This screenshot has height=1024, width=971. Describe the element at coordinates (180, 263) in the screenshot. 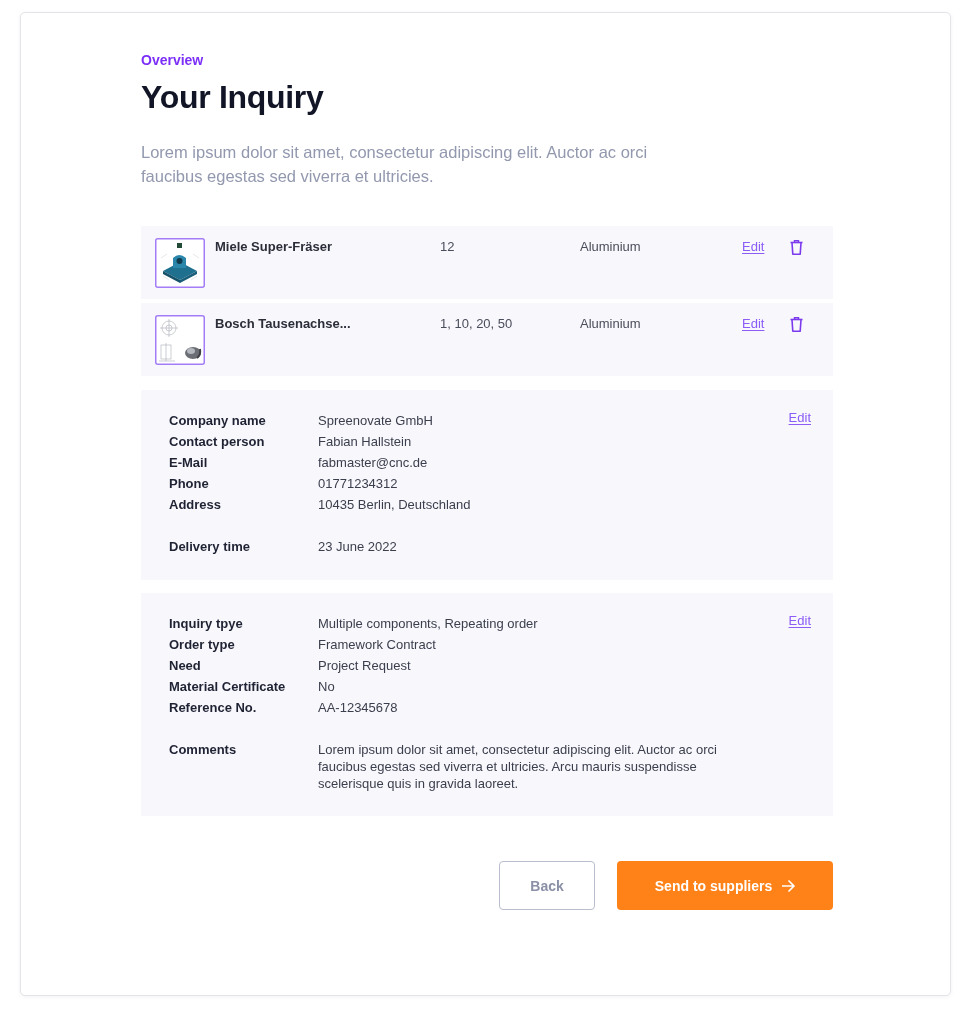

I see `part-render-drawing` at that location.